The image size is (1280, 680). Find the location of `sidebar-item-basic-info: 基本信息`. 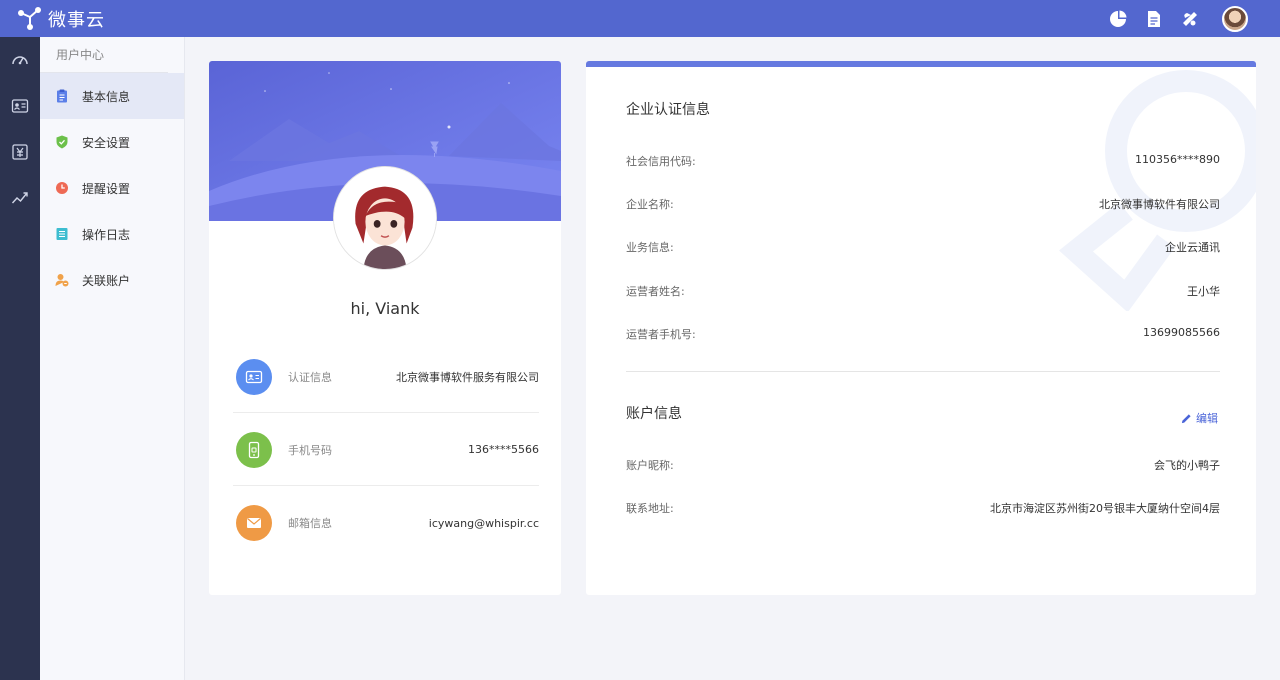

sidebar-item-basic-info: 基本信息 is located at coordinates (112, 96).